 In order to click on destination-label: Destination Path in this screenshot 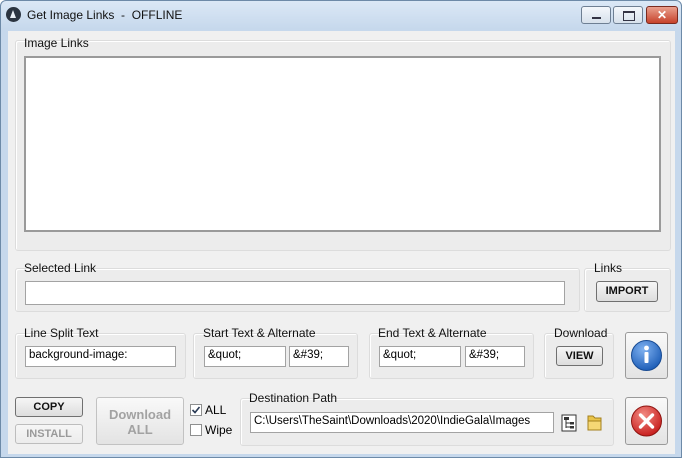, I will do `click(293, 398)`.